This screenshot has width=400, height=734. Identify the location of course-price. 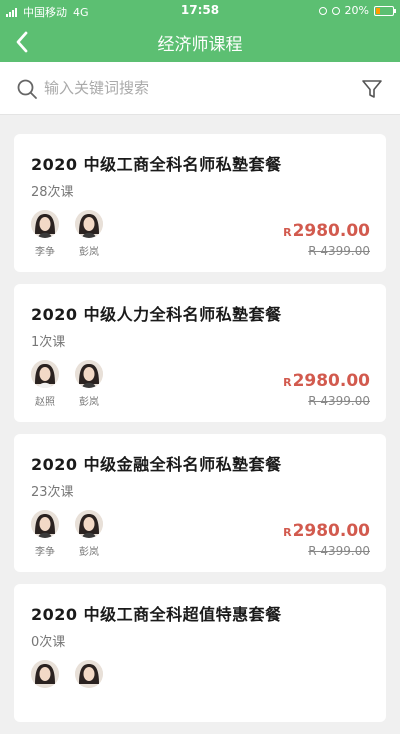
(369, 681).